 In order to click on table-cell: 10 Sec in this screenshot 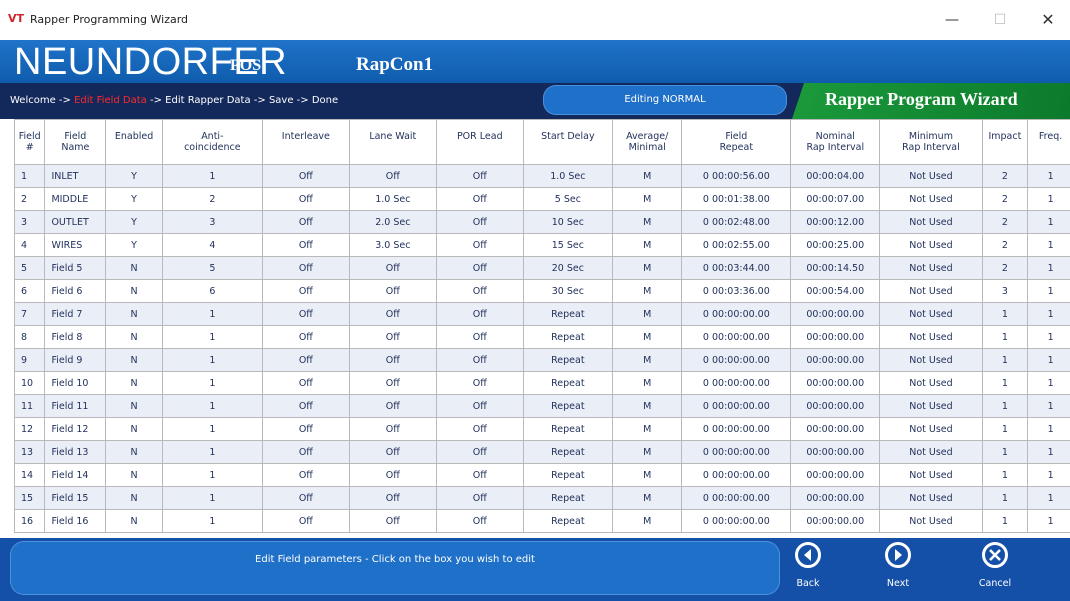, I will do `click(567, 222)`.